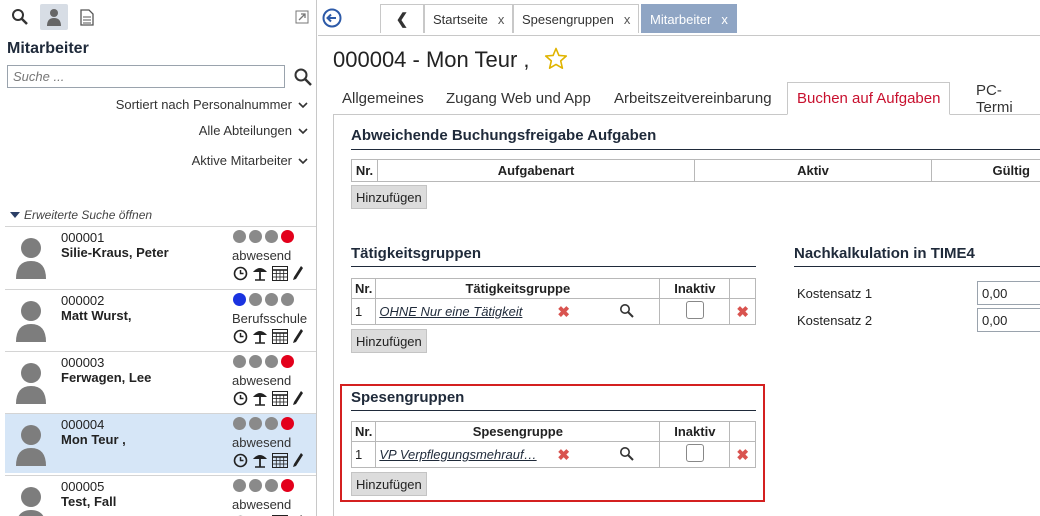  I want to click on active-filter-select: Aktive Mitarbeiter, so click(250, 160).